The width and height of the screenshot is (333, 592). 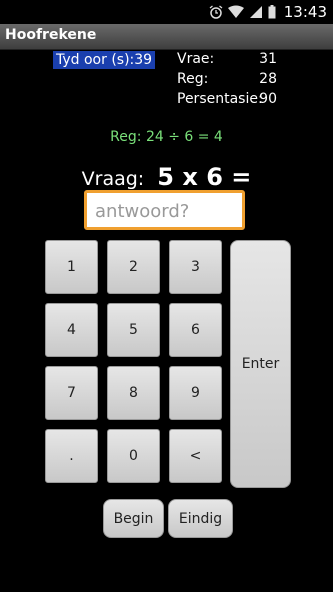 I want to click on begin-button: Begin, so click(x=133, y=518).